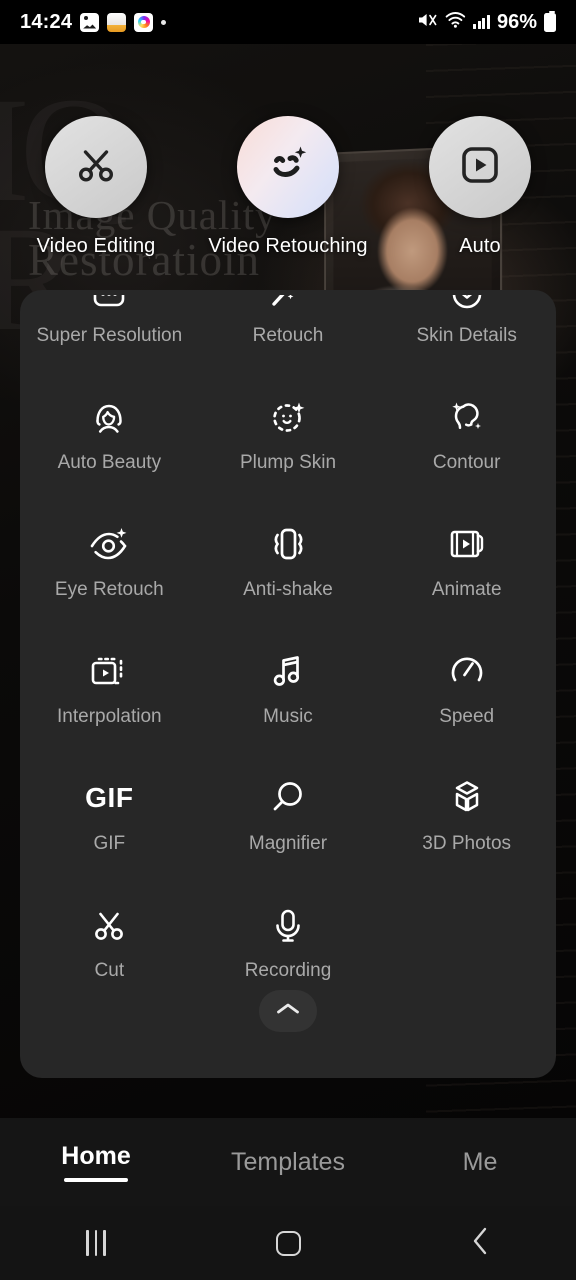 This screenshot has height=1280, width=576. What do you see at coordinates (455, 22) in the screenshot?
I see `wifi-icon` at bounding box center [455, 22].